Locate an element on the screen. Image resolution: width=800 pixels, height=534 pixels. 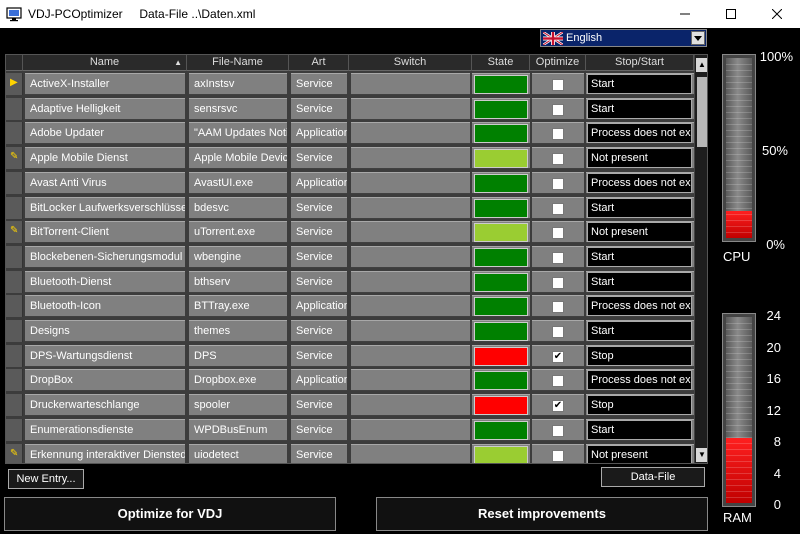
maximize-button is located at coordinates (731, 14).